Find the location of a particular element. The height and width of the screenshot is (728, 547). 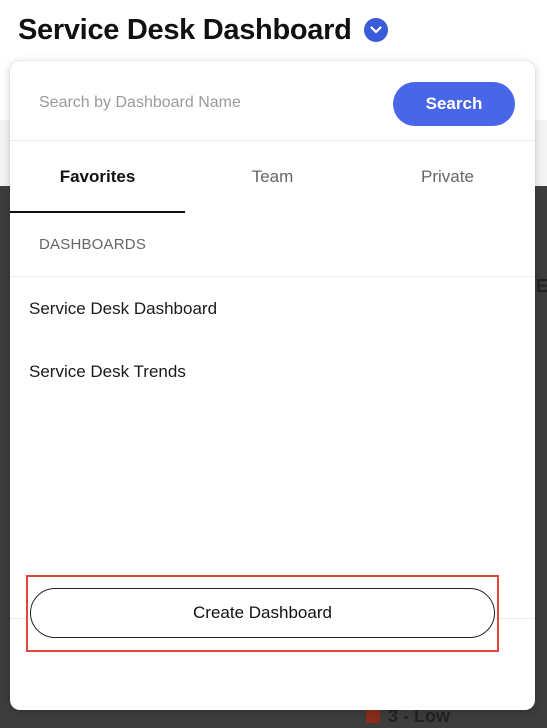

search-input is located at coordinates (200, 103).